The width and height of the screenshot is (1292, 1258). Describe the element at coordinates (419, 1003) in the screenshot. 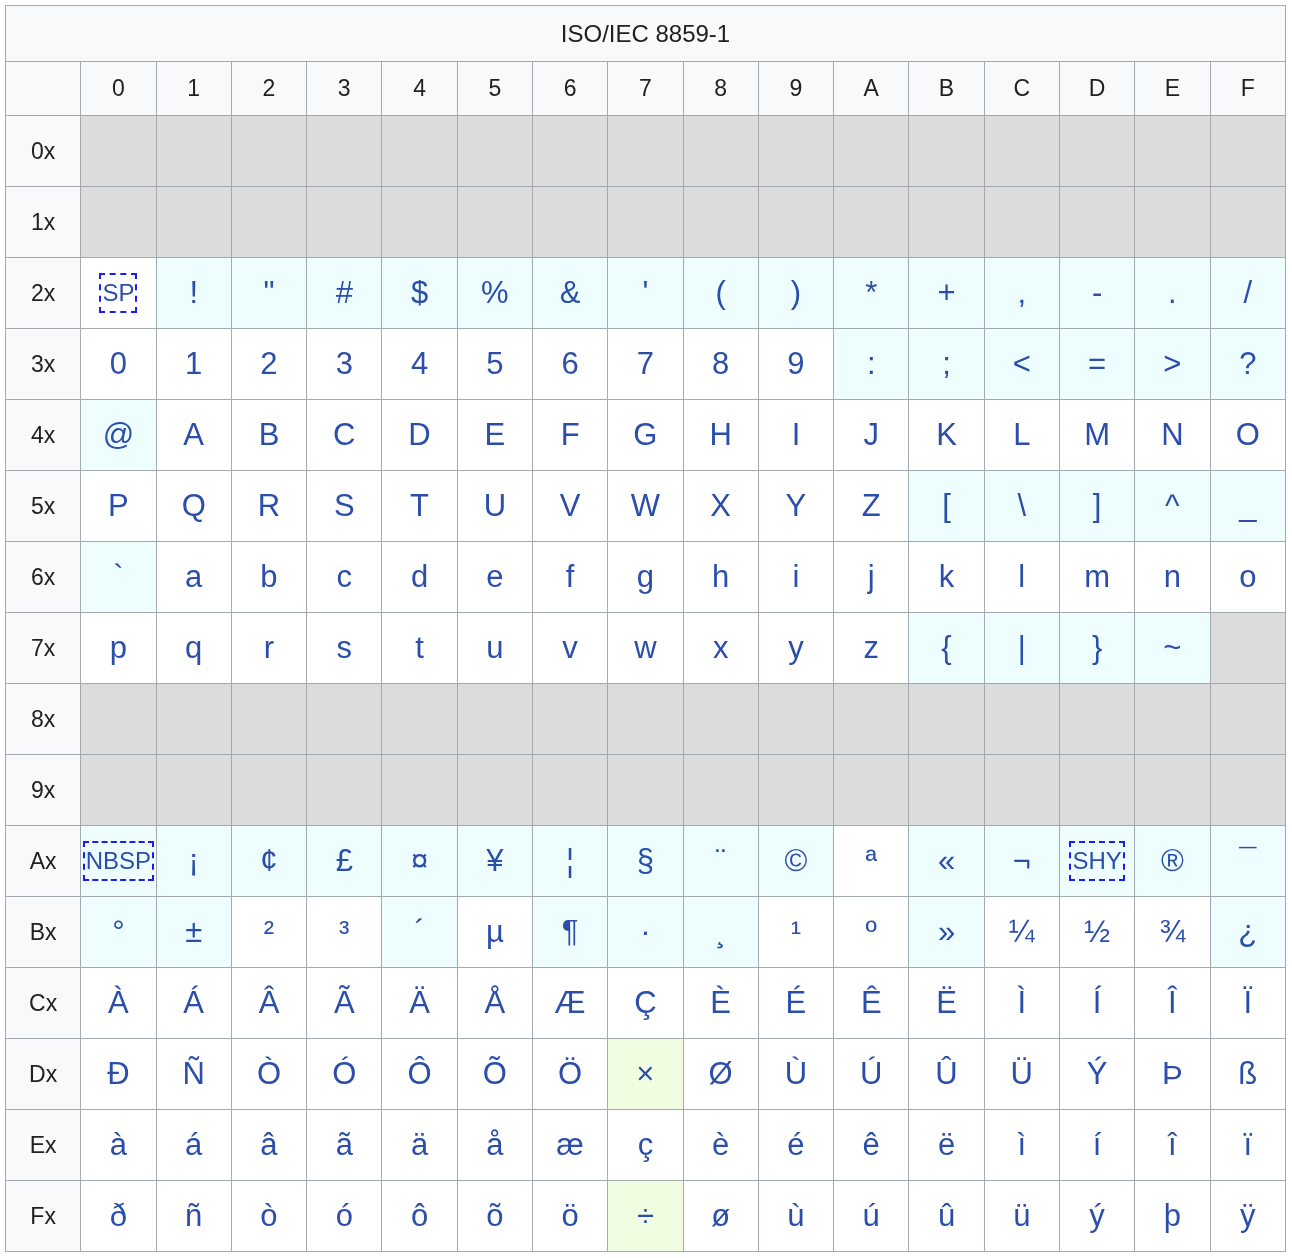

I see `character-cell: Ä` at that location.